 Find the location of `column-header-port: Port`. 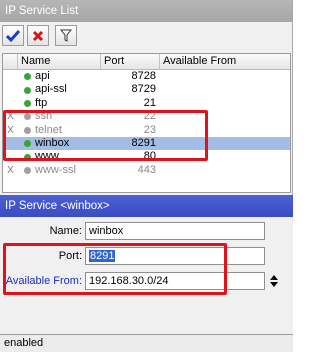

column-header-port: Port is located at coordinates (130, 61).